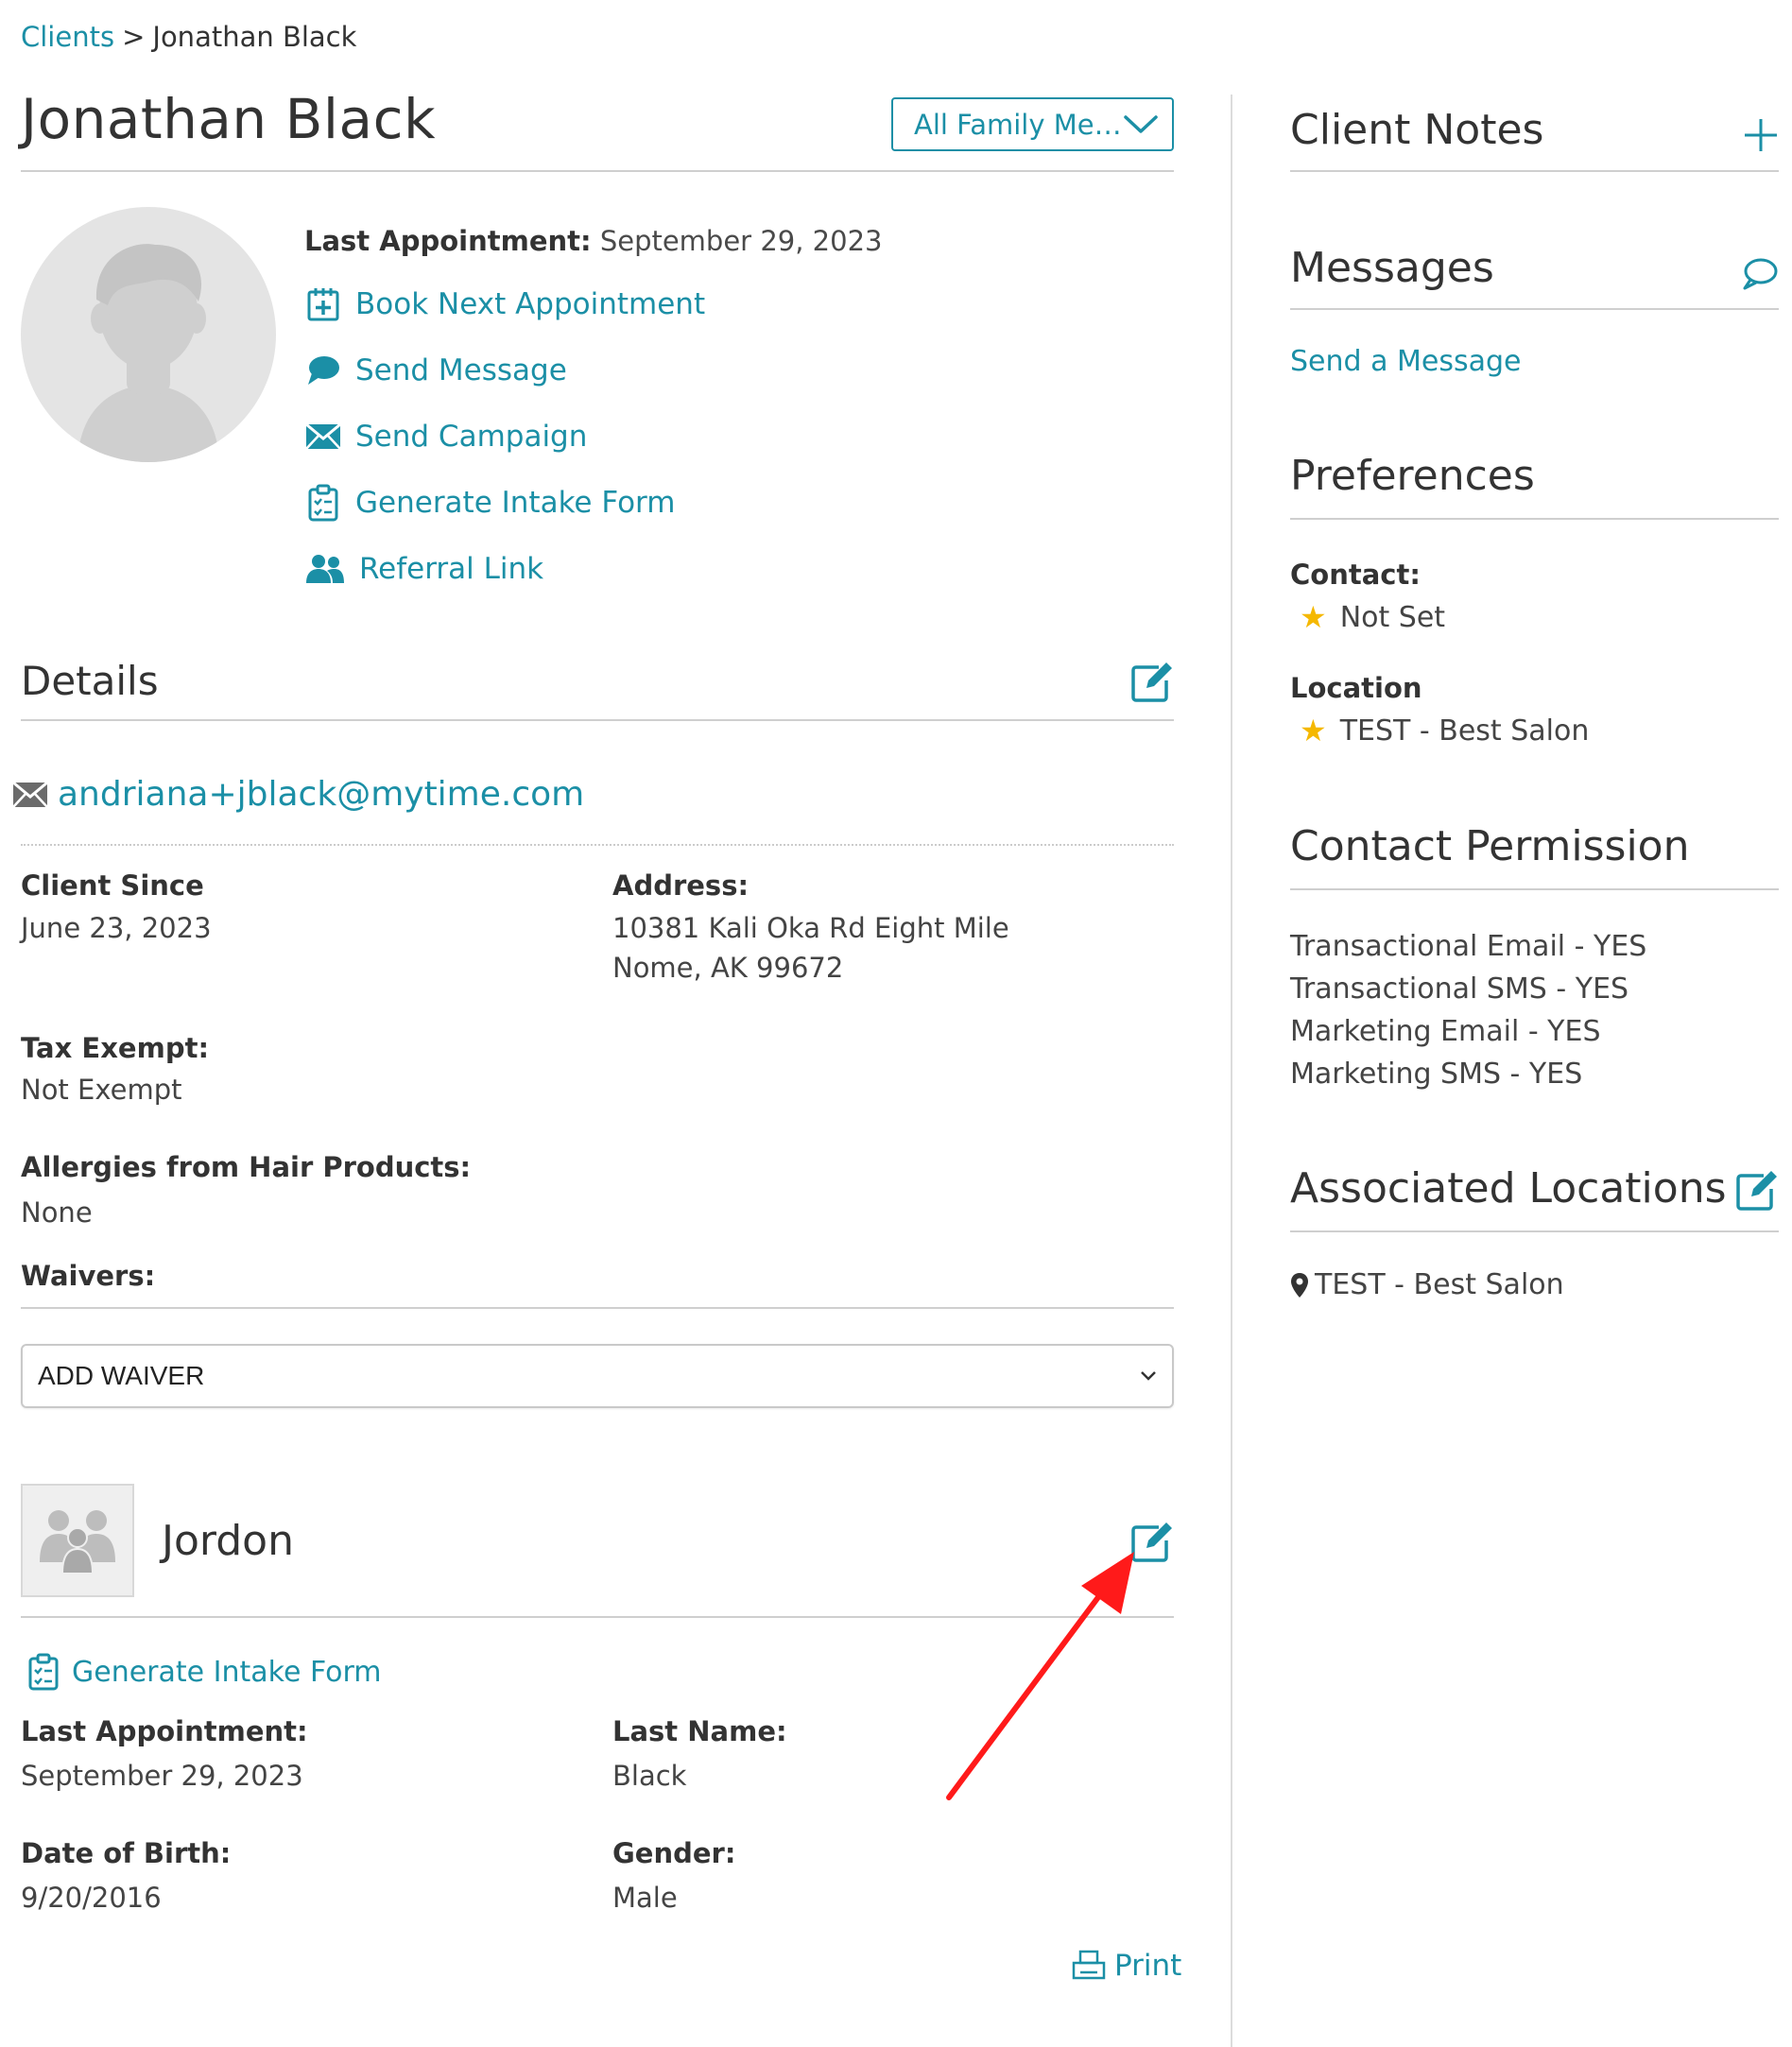 This screenshot has width=1792, height=2047. Describe the element at coordinates (1445, 1031) in the screenshot. I see `permission-item: Marketing Email - YES` at that location.